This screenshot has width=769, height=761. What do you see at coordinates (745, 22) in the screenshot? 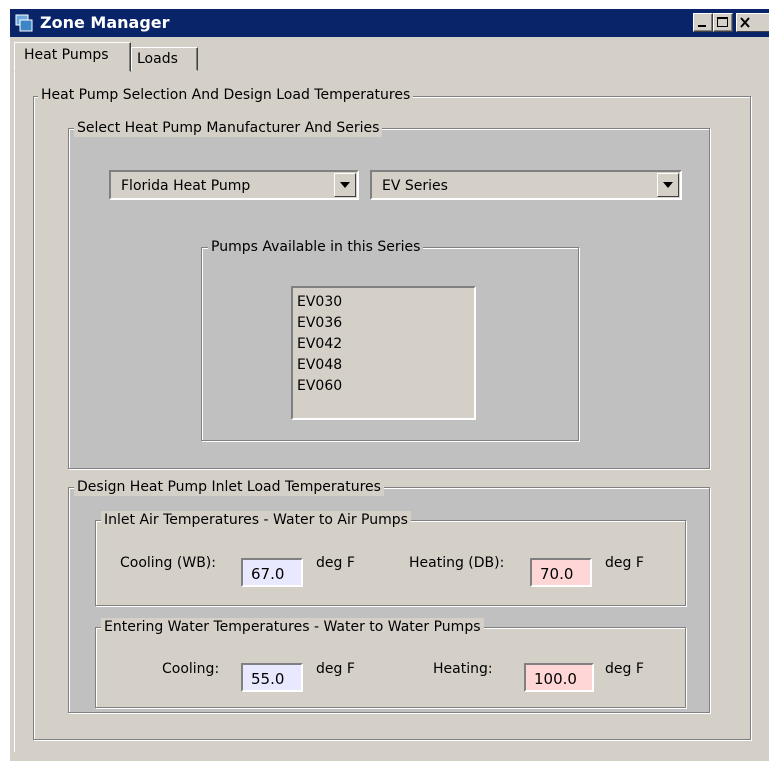
I see `close-icon` at bounding box center [745, 22].